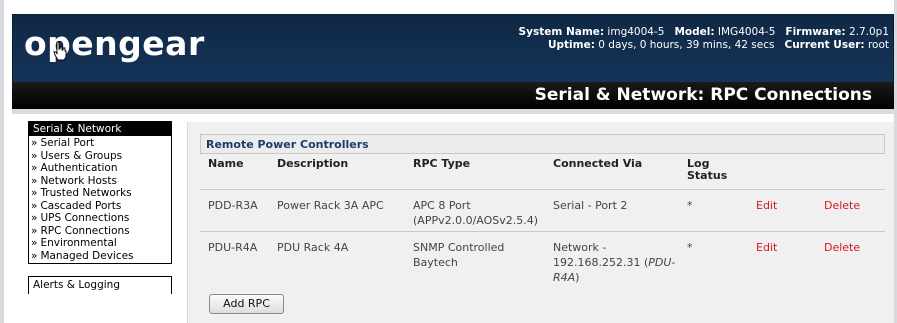 The image size is (897, 323). What do you see at coordinates (442, 163) in the screenshot?
I see `col-header-rpc-type: RPC Type` at bounding box center [442, 163].